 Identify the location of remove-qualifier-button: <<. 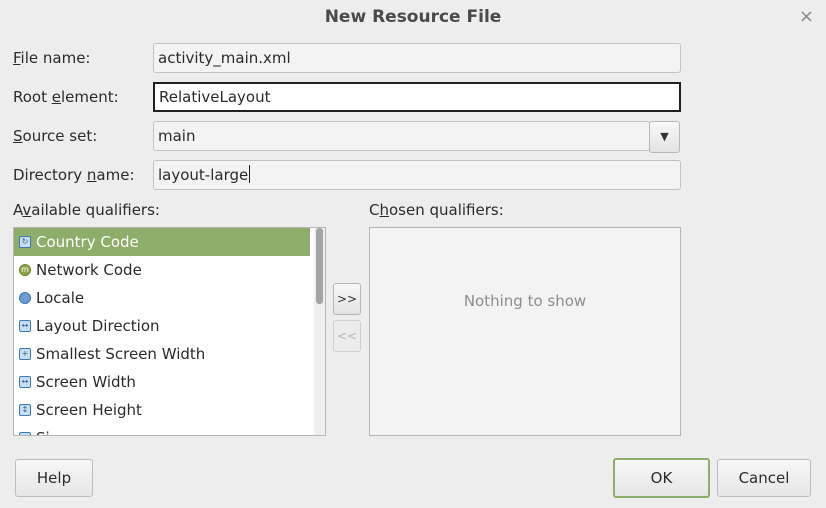
(347, 336).